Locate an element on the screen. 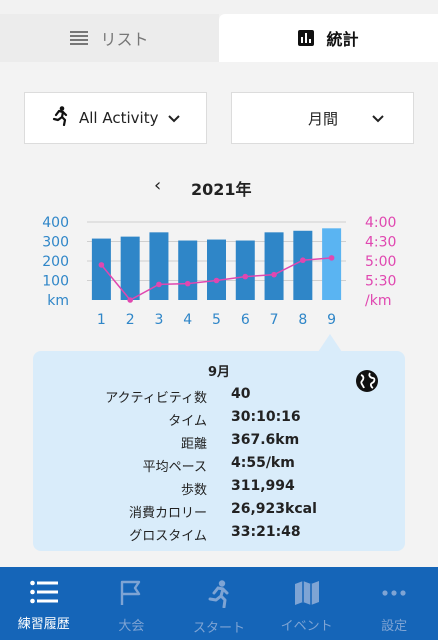 This screenshot has width=438, height=640. stat-value: 33:21:48 is located at coordinates (266, 532).